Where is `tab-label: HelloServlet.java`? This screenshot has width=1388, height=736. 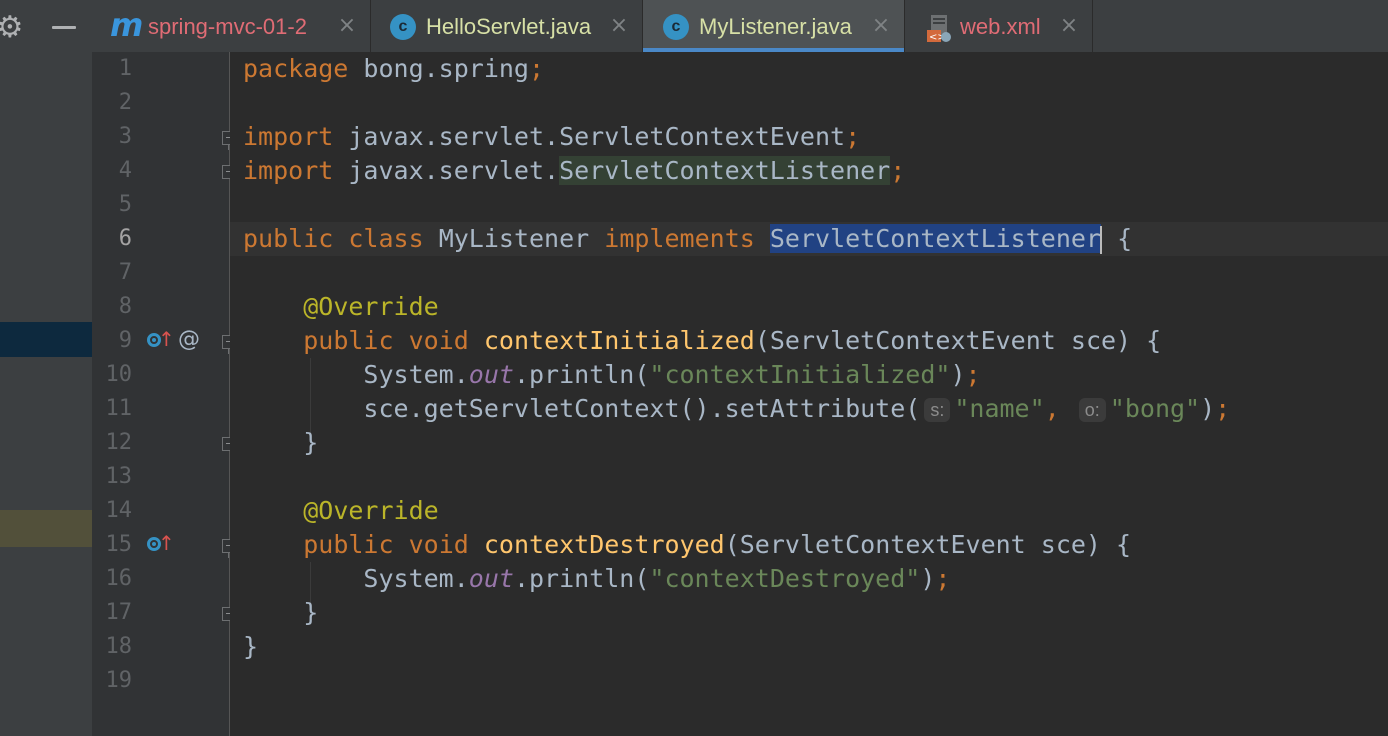 tab-label: HelloServlet.java is located at coordinates (509, 26).